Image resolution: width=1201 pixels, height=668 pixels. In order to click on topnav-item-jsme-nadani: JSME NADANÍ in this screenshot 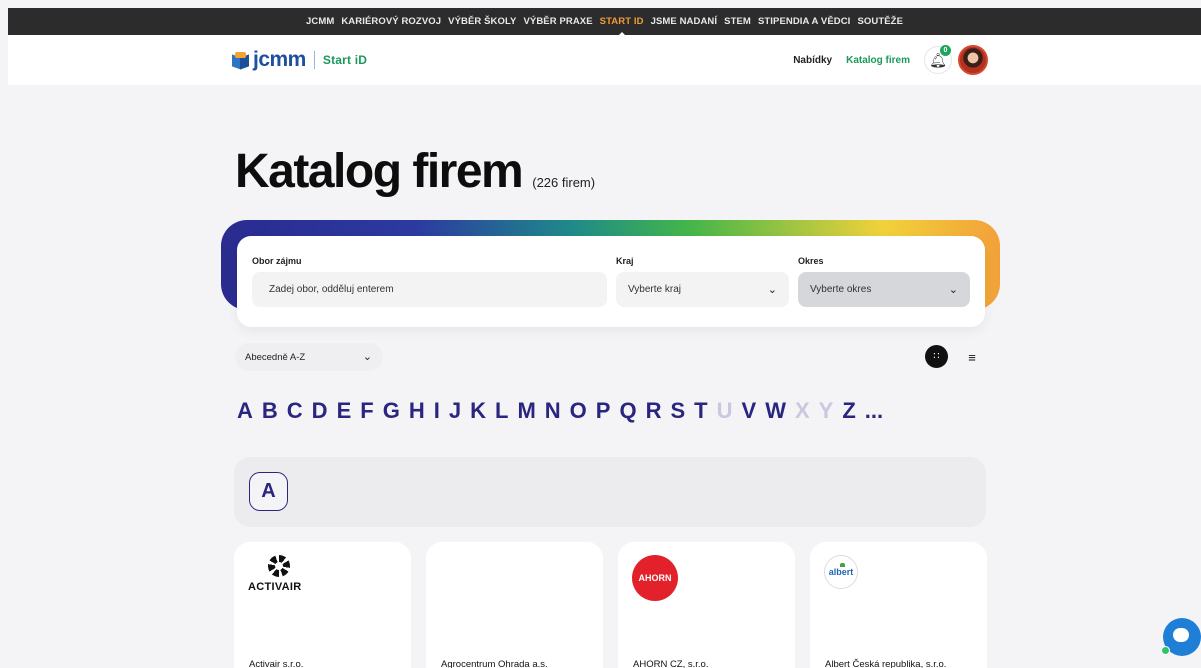, I will do `click(684, 21)`.